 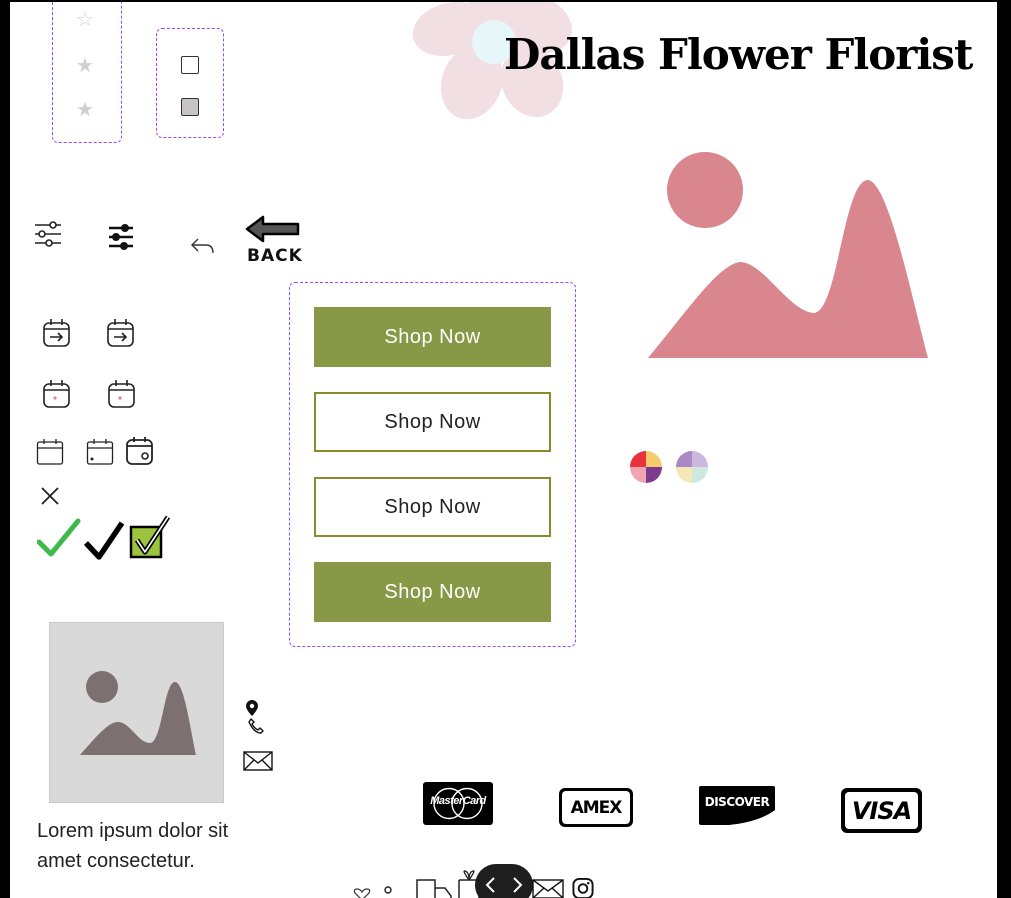 What do you see at coordinates (140, 451) in the screenshot?
I see `calendar-clock-icon` at bounding box center [140, 451].